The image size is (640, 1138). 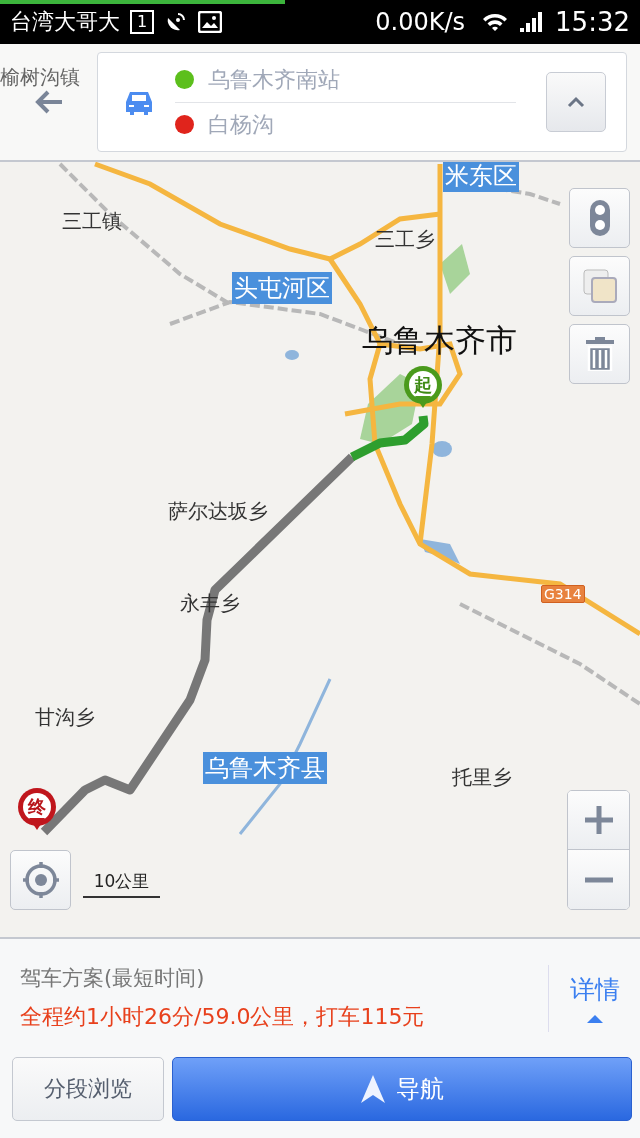 I want to click on traffic-light-button, so click(x=599, y=218).